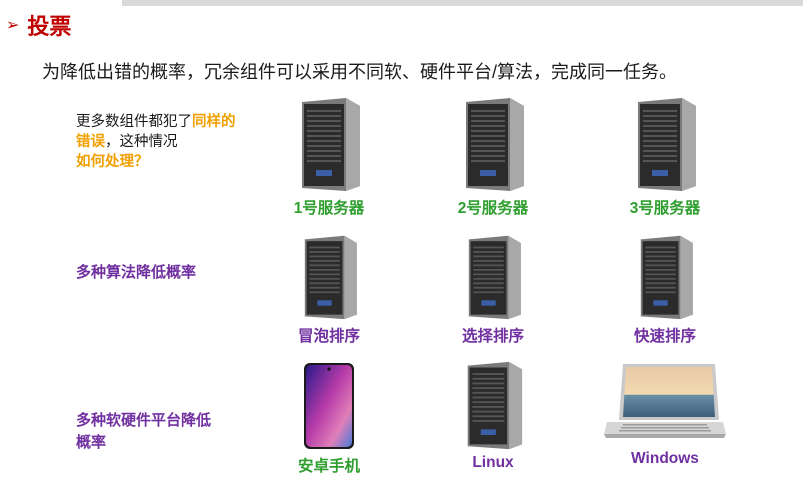  I want to click on row-label-platforms-line2: 概率, so click(91, 442).